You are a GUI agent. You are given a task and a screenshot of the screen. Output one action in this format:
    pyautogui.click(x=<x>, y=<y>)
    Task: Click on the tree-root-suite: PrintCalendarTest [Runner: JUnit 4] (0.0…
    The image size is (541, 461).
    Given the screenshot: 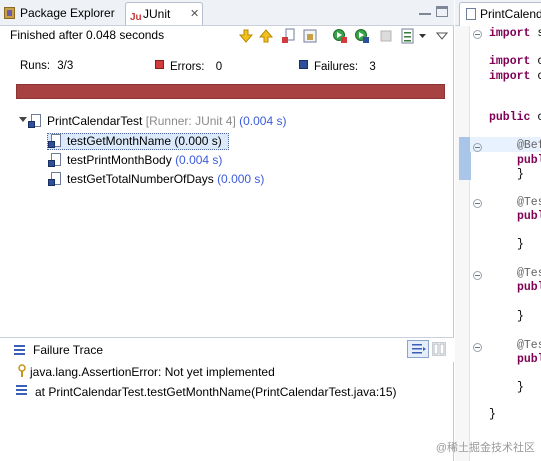 What is the action you would take?
    pyautogui.click(x=157, y=121)
    